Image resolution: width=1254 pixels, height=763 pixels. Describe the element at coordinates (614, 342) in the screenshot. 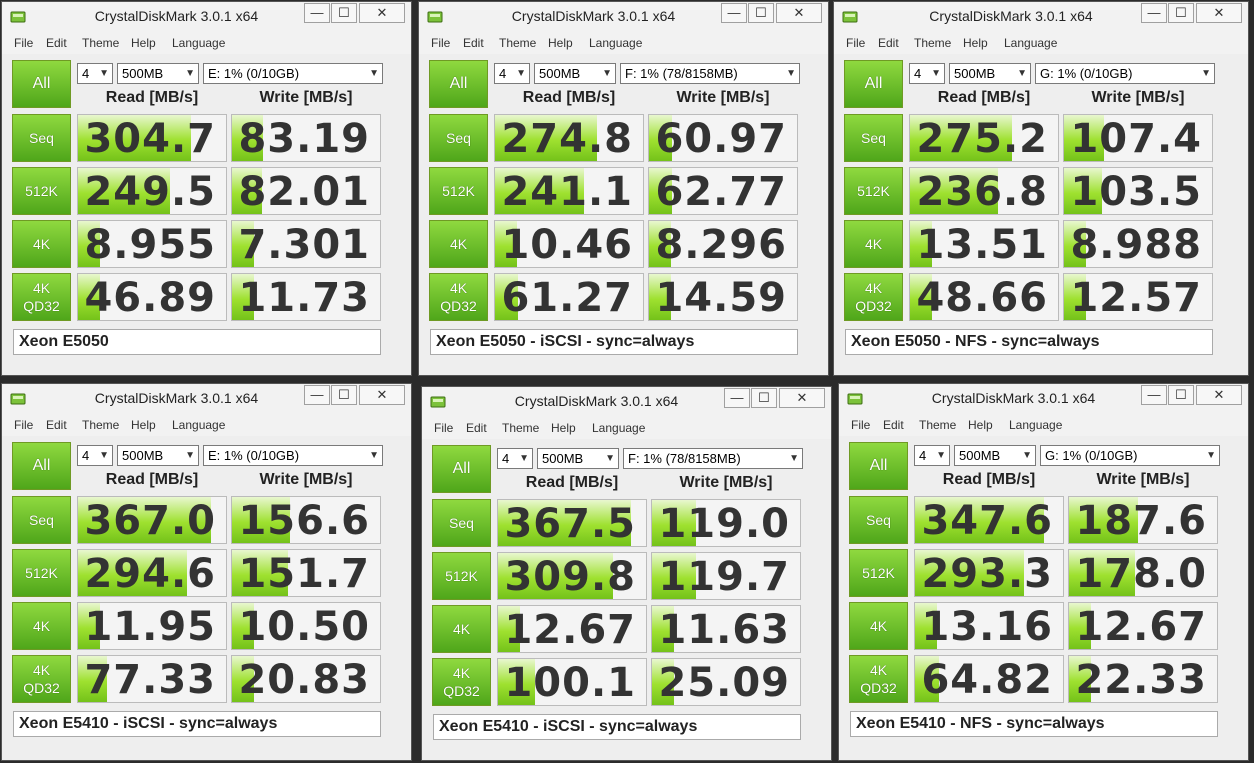

I see `comment-field: Xeon E5050 - iSCSI - sync=always` at that location.